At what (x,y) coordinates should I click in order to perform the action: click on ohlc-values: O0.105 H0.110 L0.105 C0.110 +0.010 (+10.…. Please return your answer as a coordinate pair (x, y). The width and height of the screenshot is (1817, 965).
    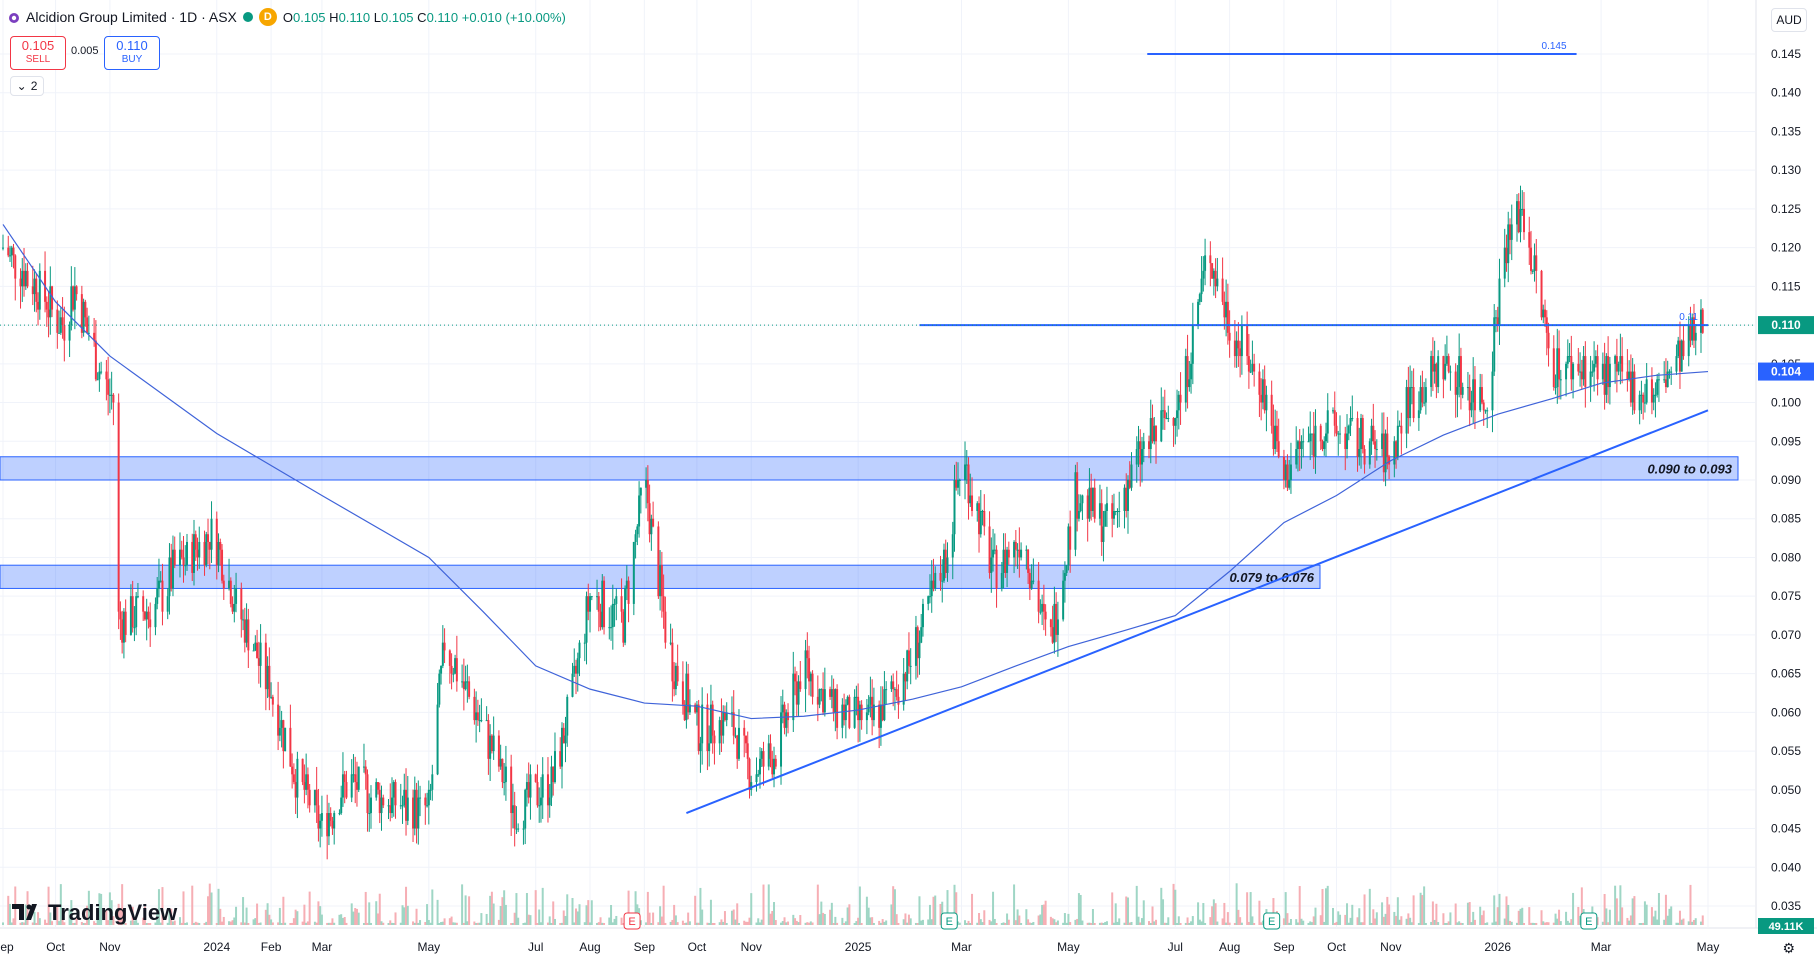
    Looking at the image, I should click on (424, 17).